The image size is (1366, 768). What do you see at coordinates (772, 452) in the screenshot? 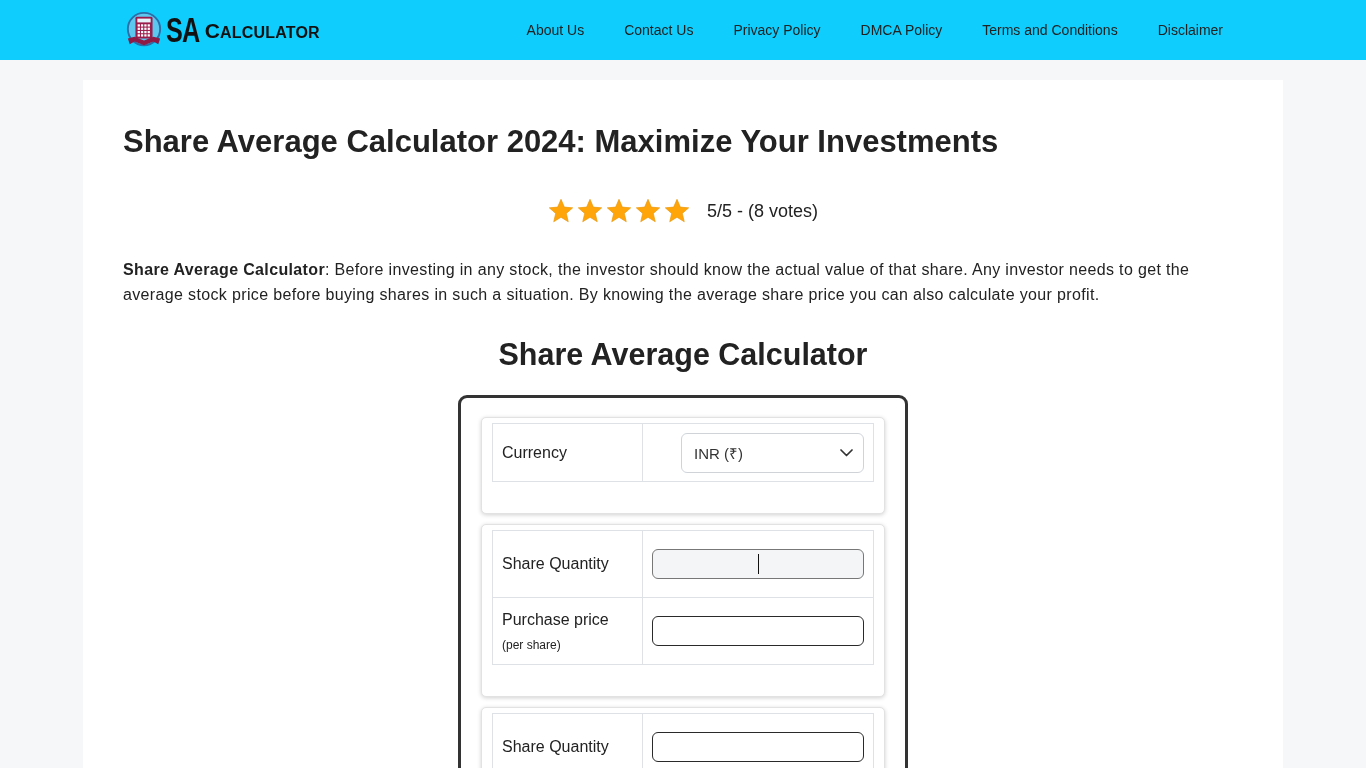
I see `currency-select: INR (₹)` at bounding box center [772, 452].